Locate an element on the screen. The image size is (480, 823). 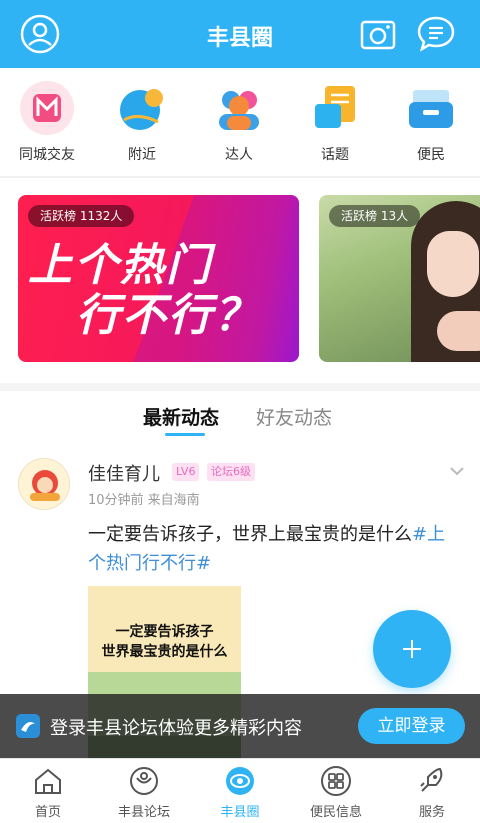
category-label: 便民 is located at coordinates (431, 155).